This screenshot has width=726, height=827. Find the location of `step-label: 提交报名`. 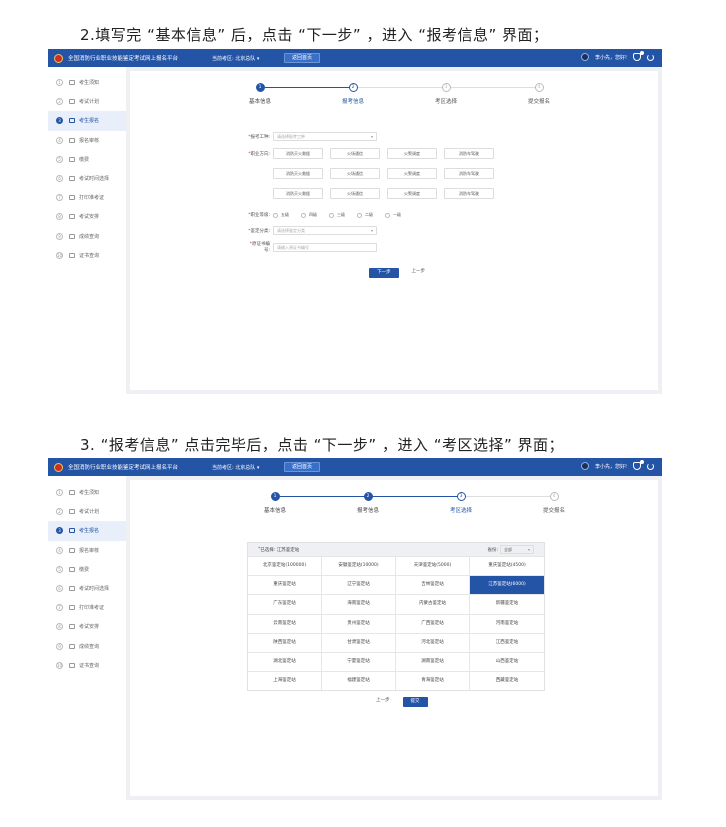

step-label: 提交报名 is located at coordinates (553, 511).